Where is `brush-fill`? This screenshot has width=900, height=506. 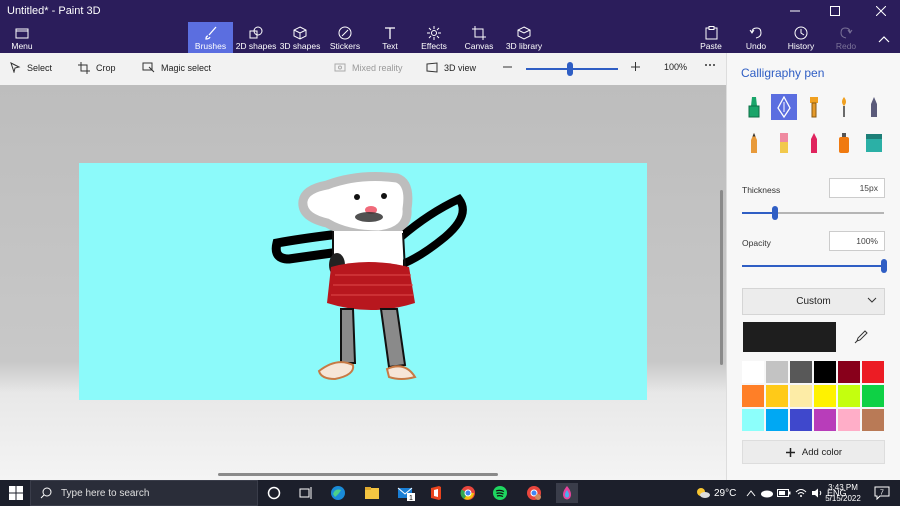
brush-fill is located at coordinates (874, 143).